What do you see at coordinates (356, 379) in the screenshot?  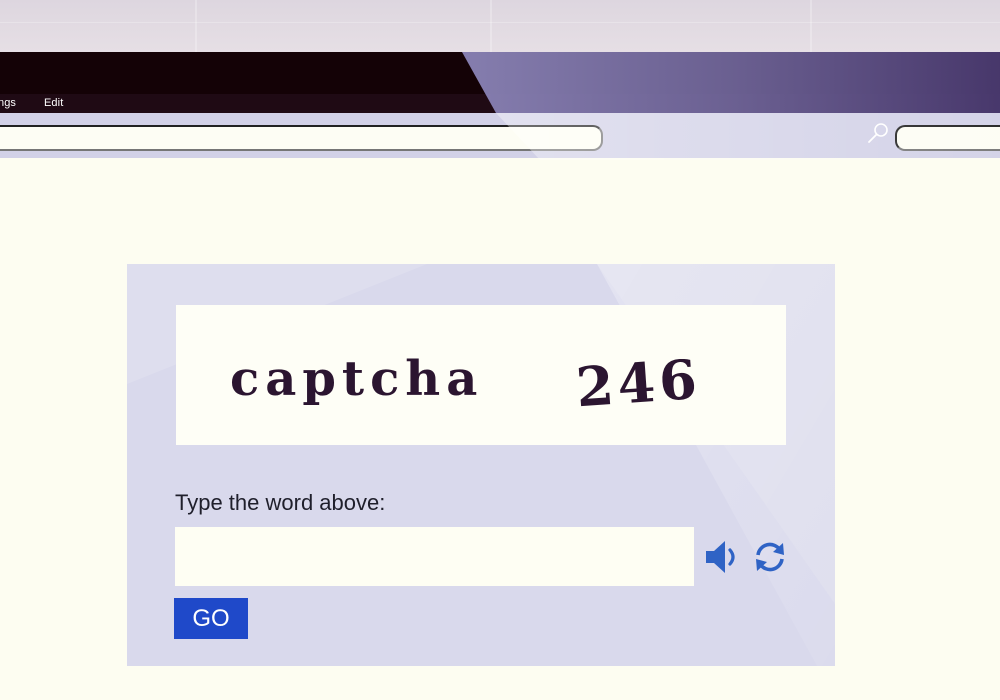 I see `captcha-word: captcha` at bounding box center [356, 379].